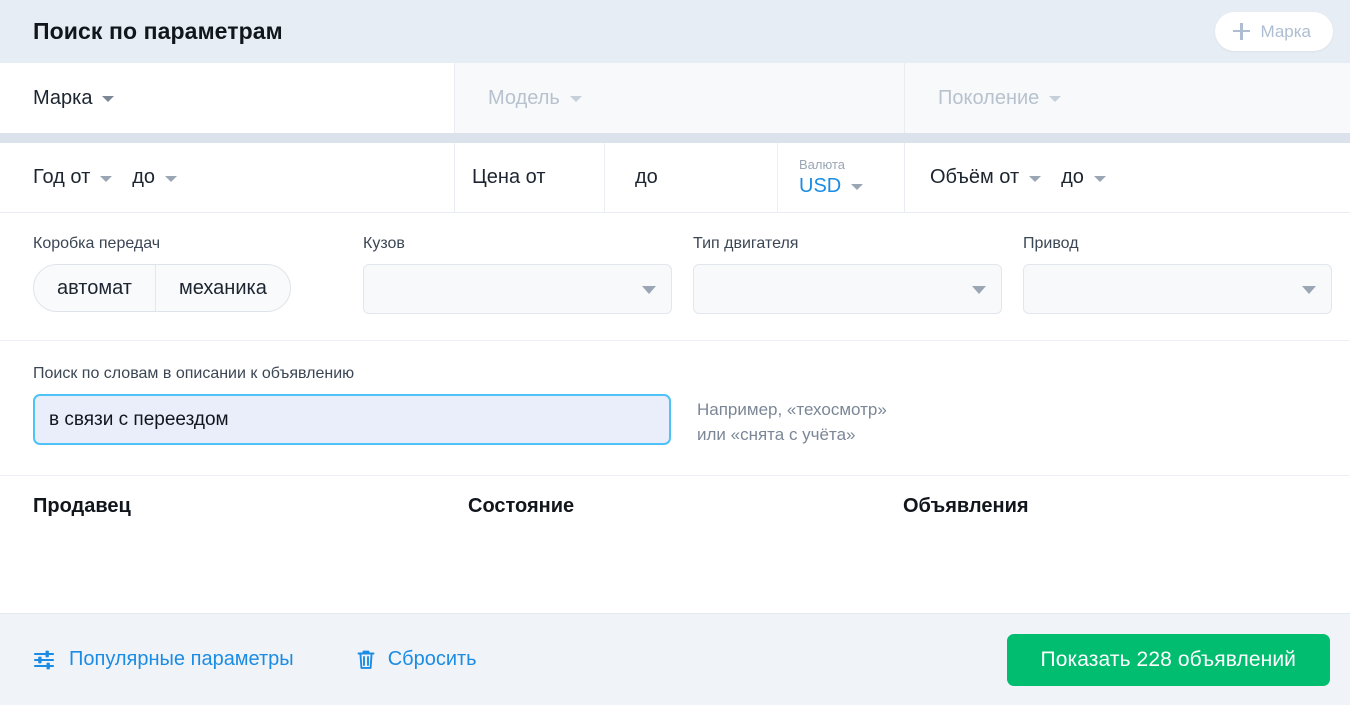 Image resolution: width=1350 pixels, height=705 pixels. Describe the element at coordinates (45, 660) in the screenshot. I see `sliders-icon` at that location.